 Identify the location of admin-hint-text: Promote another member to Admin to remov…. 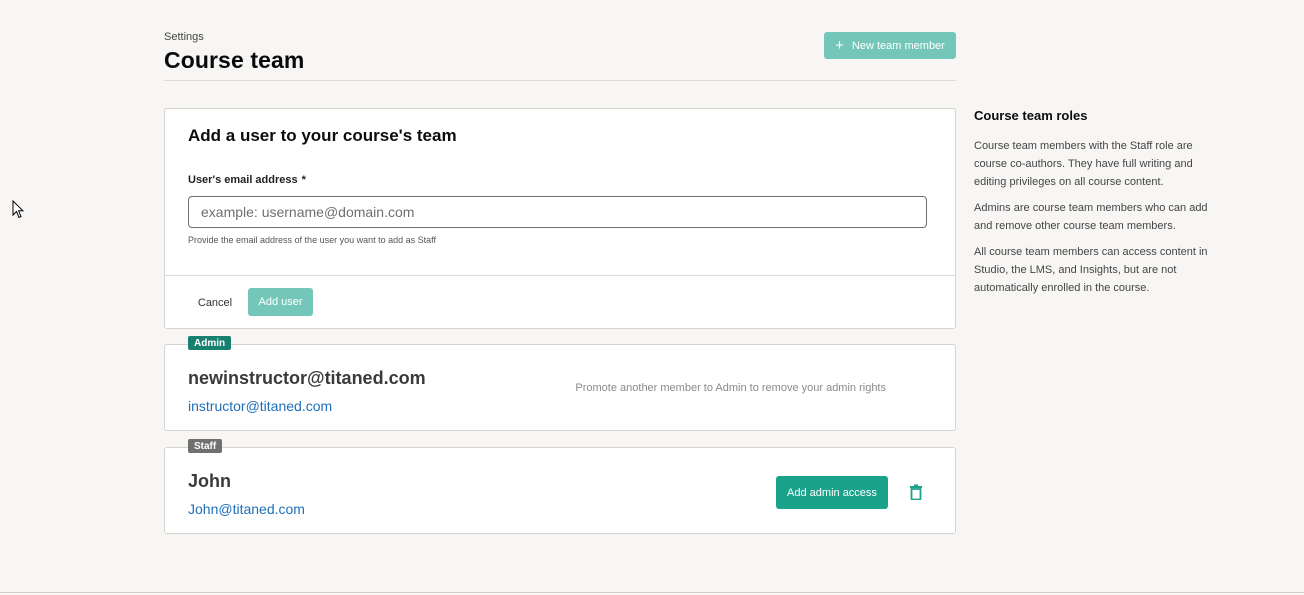
(730, 388).